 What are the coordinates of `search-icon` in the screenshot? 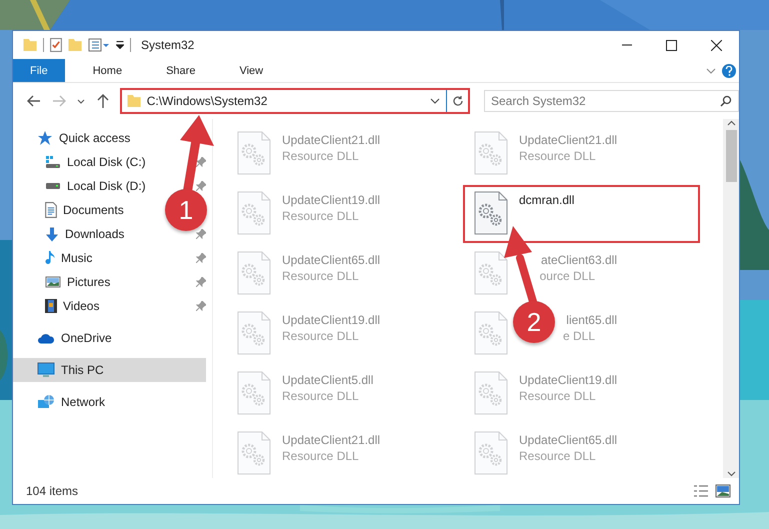 It's located at (726, 101).